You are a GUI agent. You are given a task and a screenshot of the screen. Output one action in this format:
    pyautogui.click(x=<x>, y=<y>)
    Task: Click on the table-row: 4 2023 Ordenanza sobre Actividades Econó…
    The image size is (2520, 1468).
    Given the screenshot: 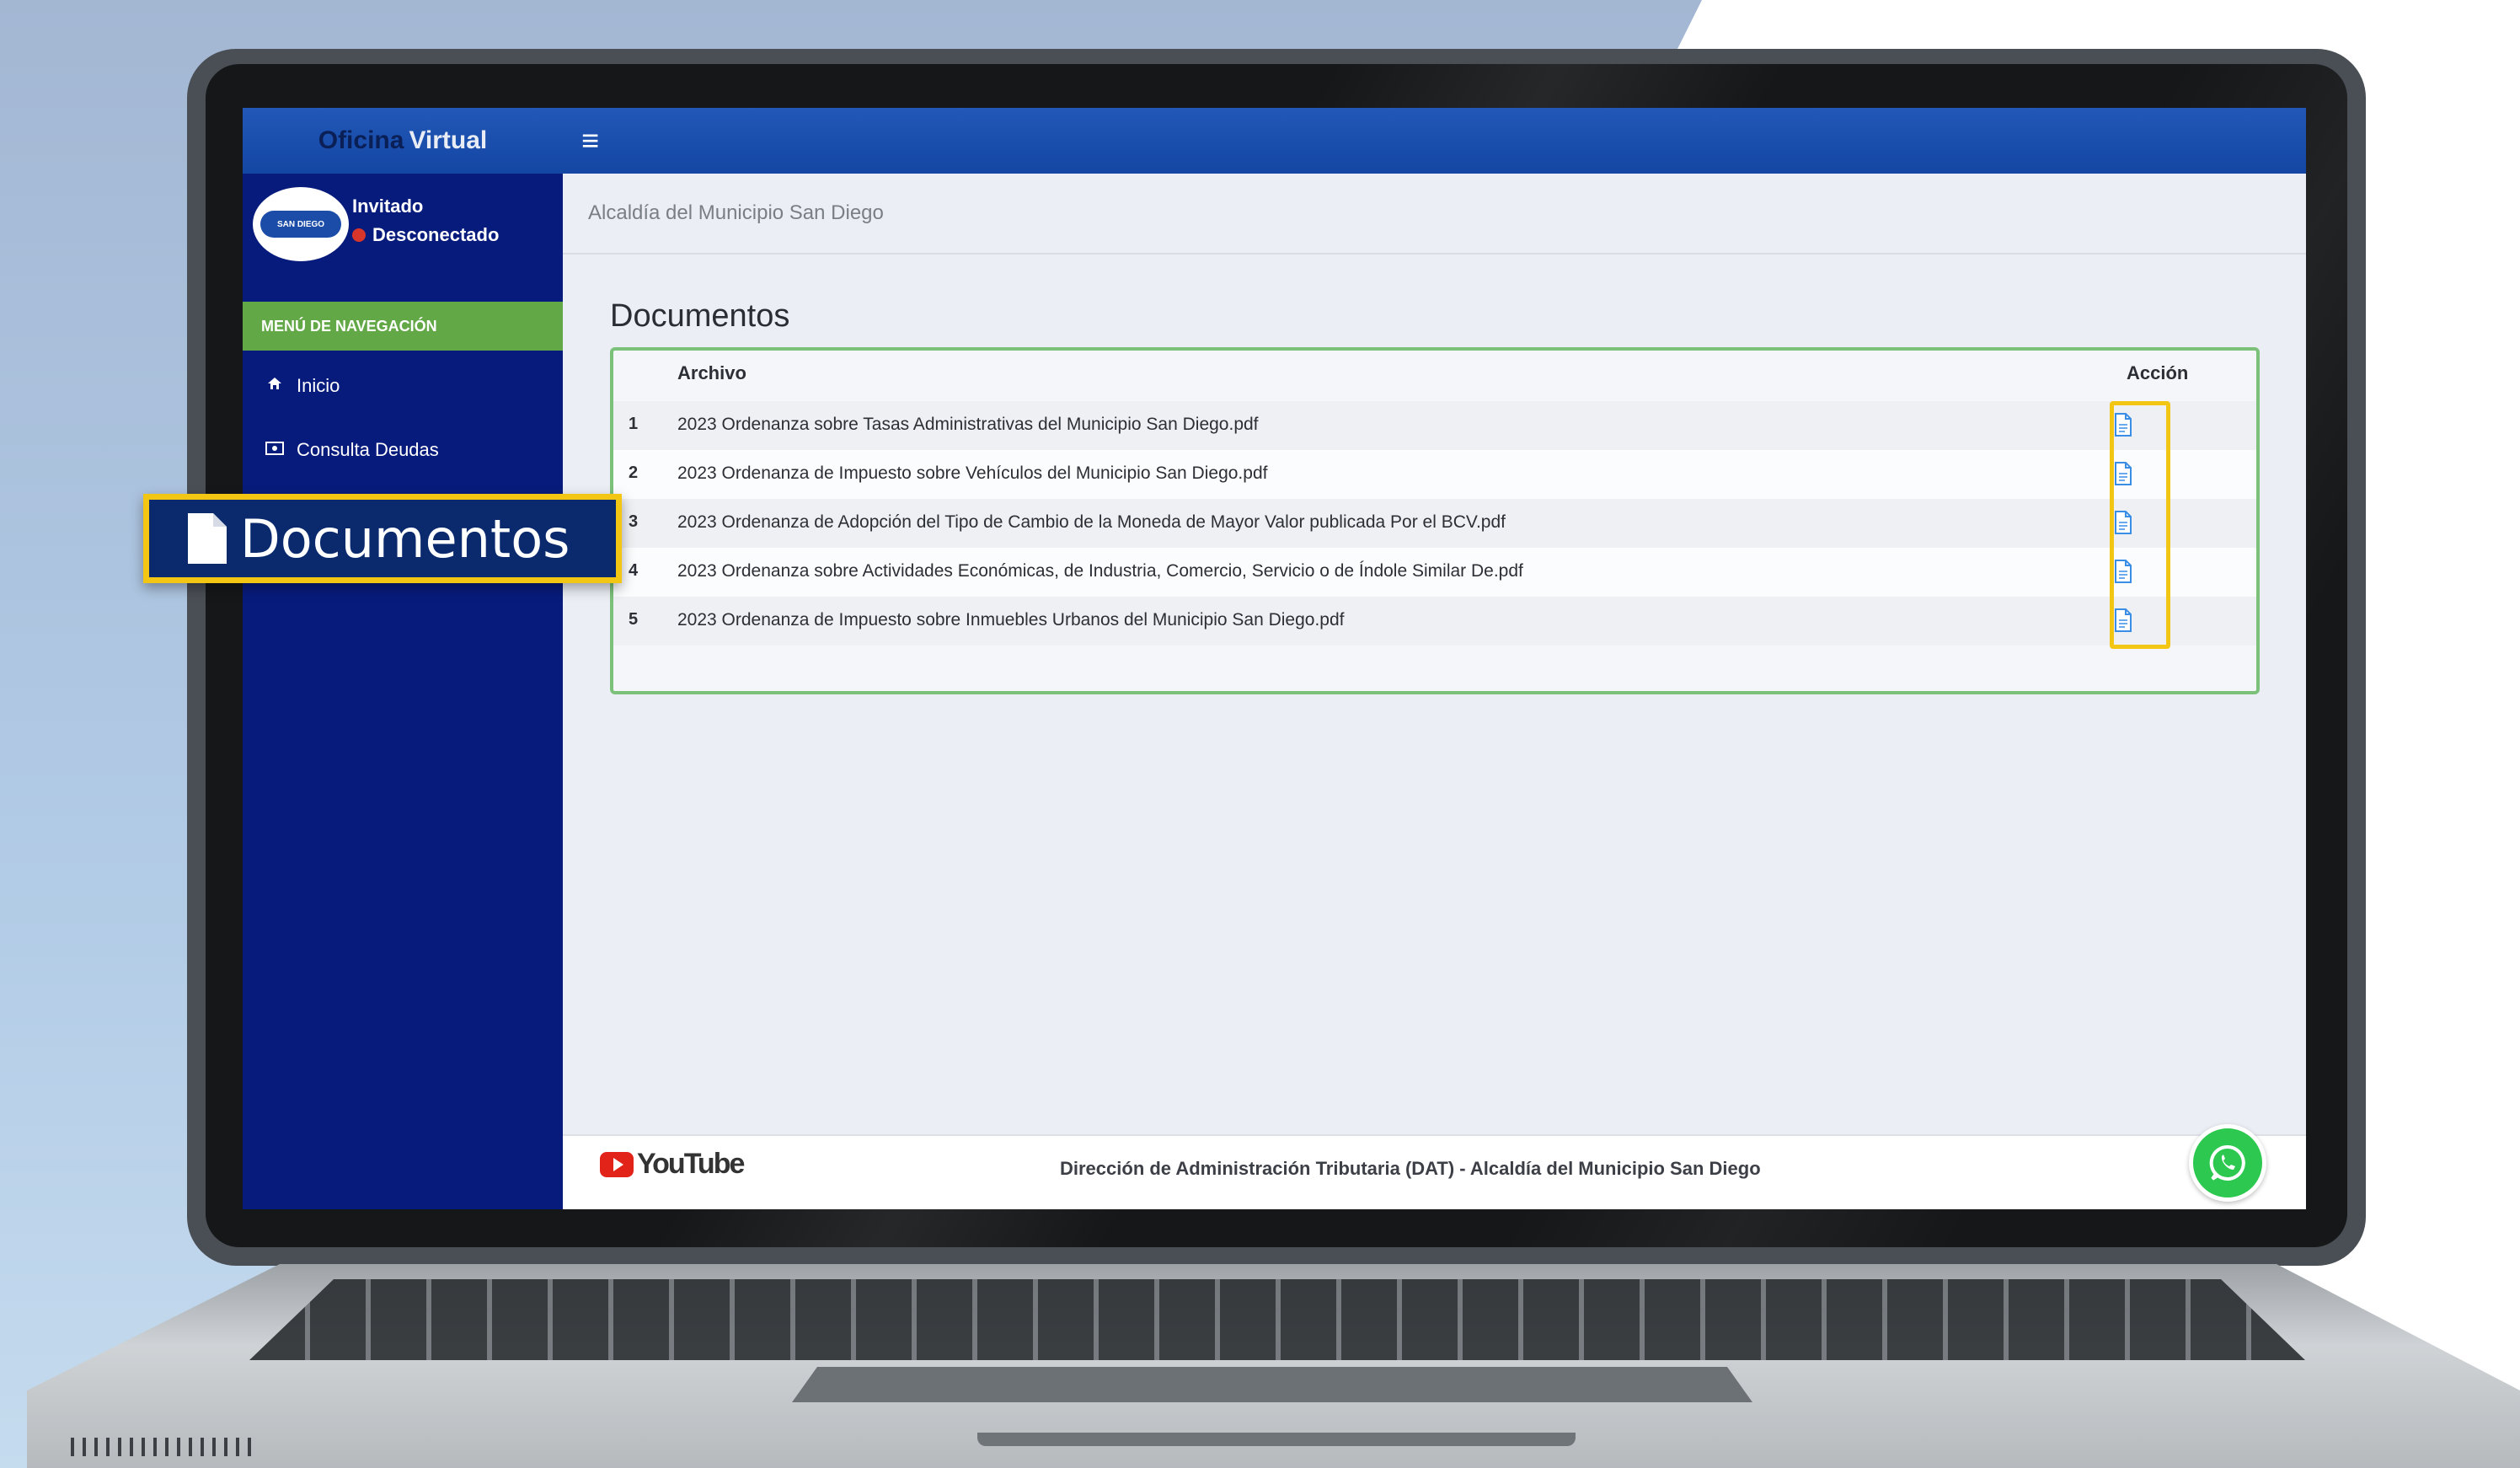 What is the action you would take?
    pyautogui.click(x=1434, y=572)
    